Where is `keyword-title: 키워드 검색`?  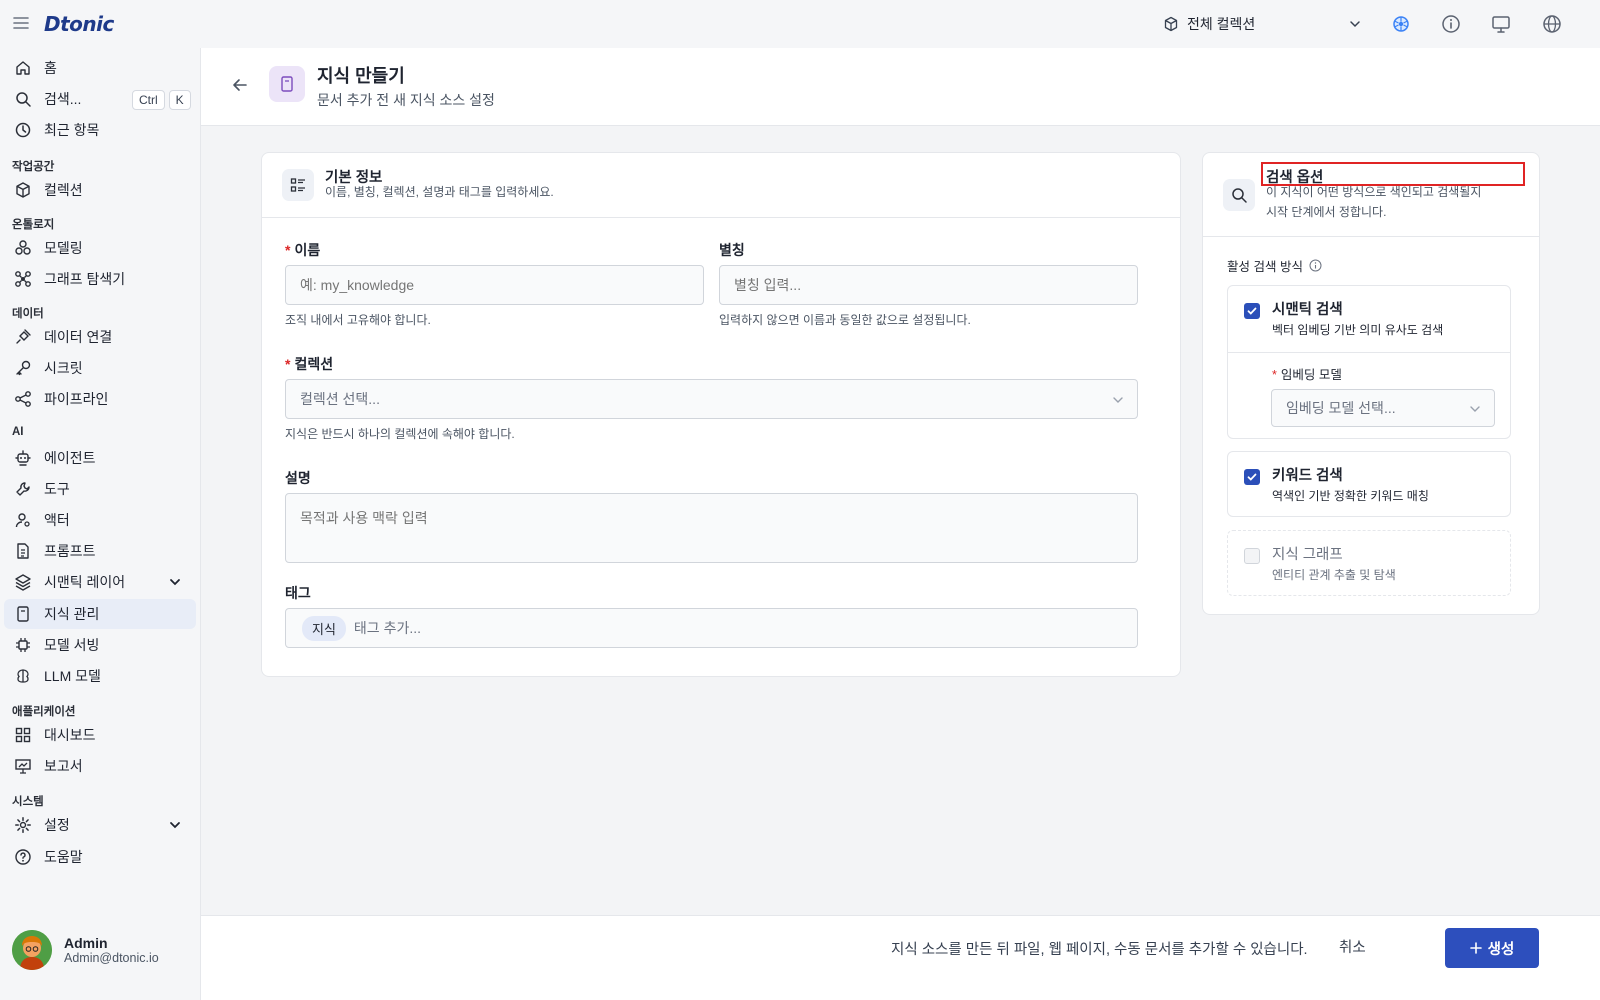 keyword-title: 키워드 검색 is located at coordinates (1307, 476).